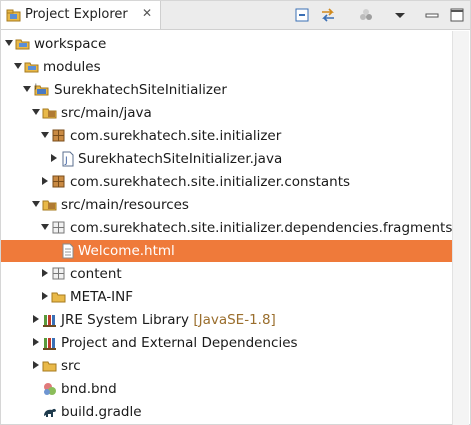 The width and height of the screenshot is (471, 425). I want to click on focus-icon, so click(366, 15).